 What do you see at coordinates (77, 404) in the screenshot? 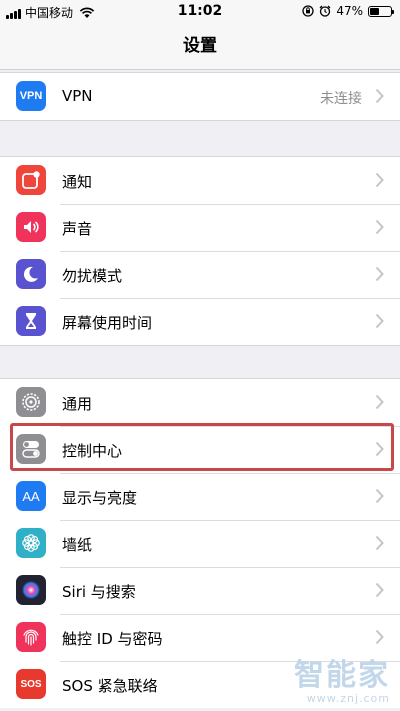
I see `settings-row-label: 通用` at bounding box center [77, 404].